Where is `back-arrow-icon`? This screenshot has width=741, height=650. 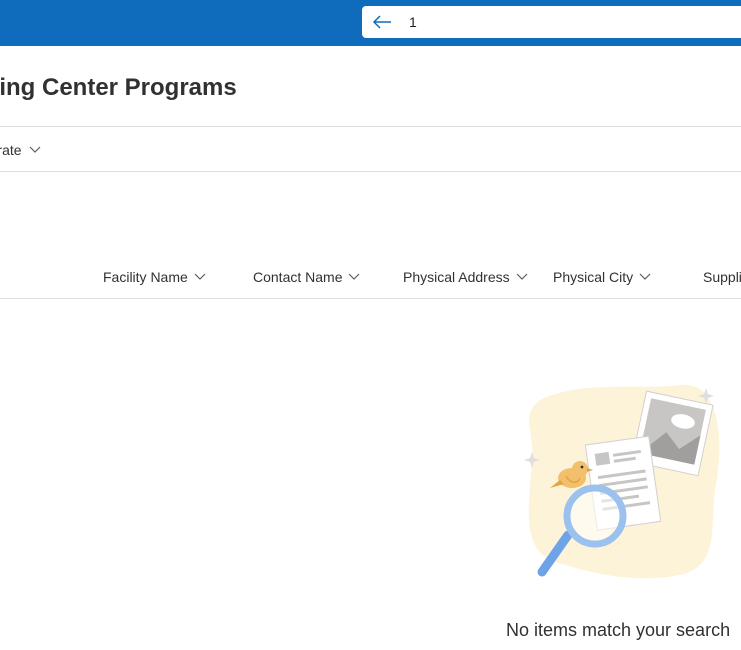 back-arrow-icon is located at coordinates (381, 22).